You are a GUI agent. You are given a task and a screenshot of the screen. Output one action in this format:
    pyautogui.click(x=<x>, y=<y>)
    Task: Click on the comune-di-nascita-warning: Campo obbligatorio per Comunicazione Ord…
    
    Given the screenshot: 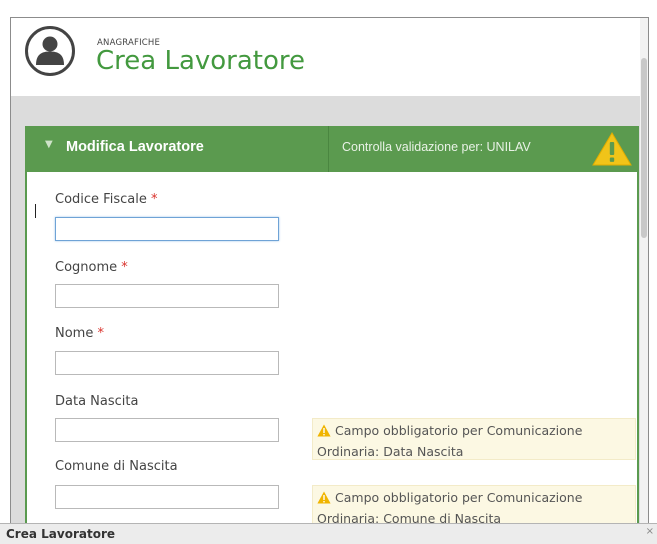 What is the action you would take?
    pyautogui.click(x=474, y=505)
    